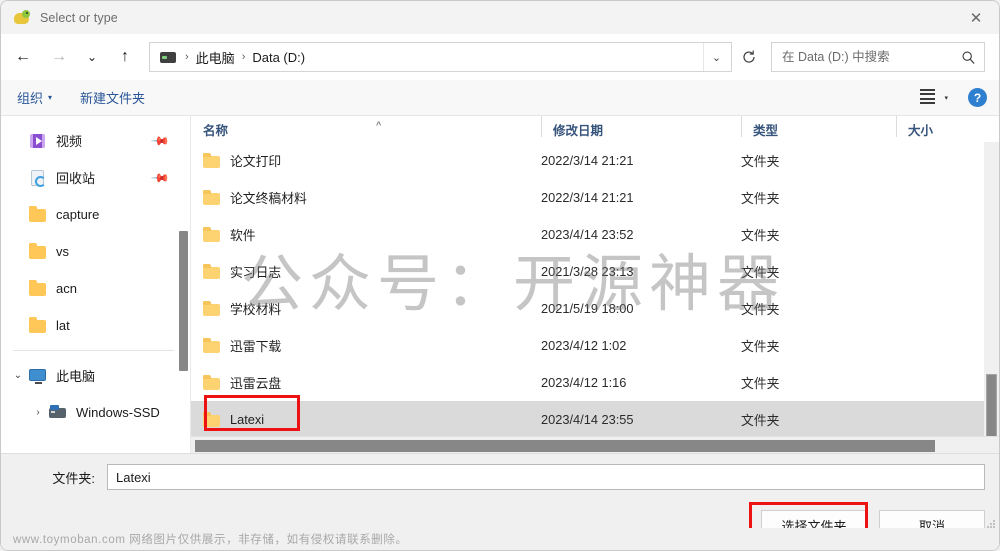 The width and height of the screenshot is (1000, 551). Describe the element at coordinates (256, 272) in the screenshot. I see `file-name: 实习日志` at that location.